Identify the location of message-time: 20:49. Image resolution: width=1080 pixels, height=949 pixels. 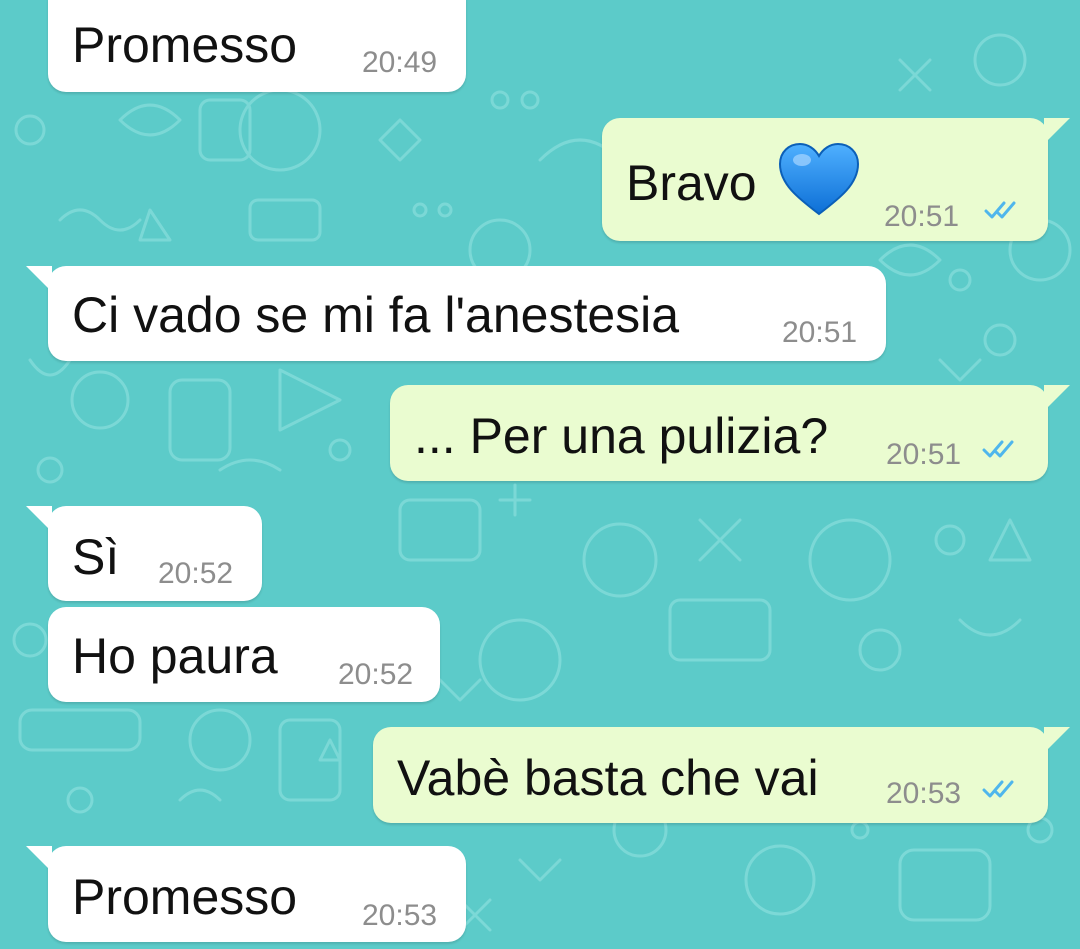
(400, 62).